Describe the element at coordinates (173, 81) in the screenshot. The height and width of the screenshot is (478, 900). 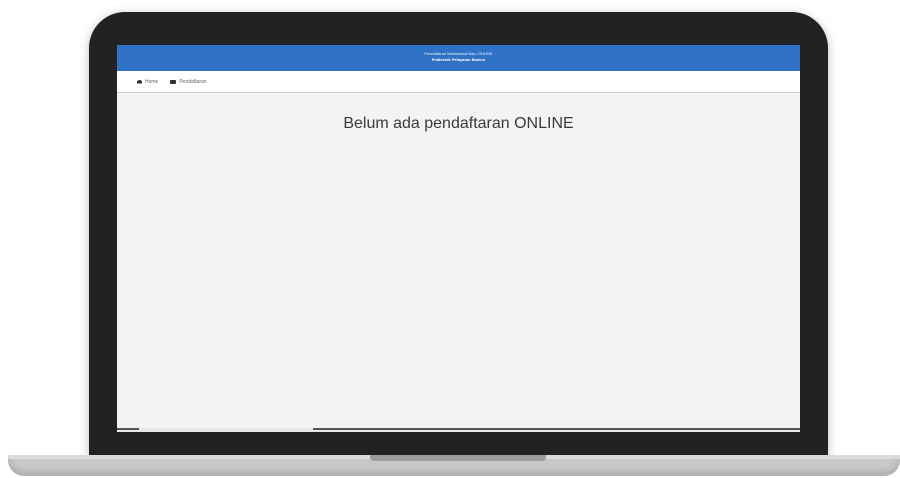
I see `form-icon` at that location.